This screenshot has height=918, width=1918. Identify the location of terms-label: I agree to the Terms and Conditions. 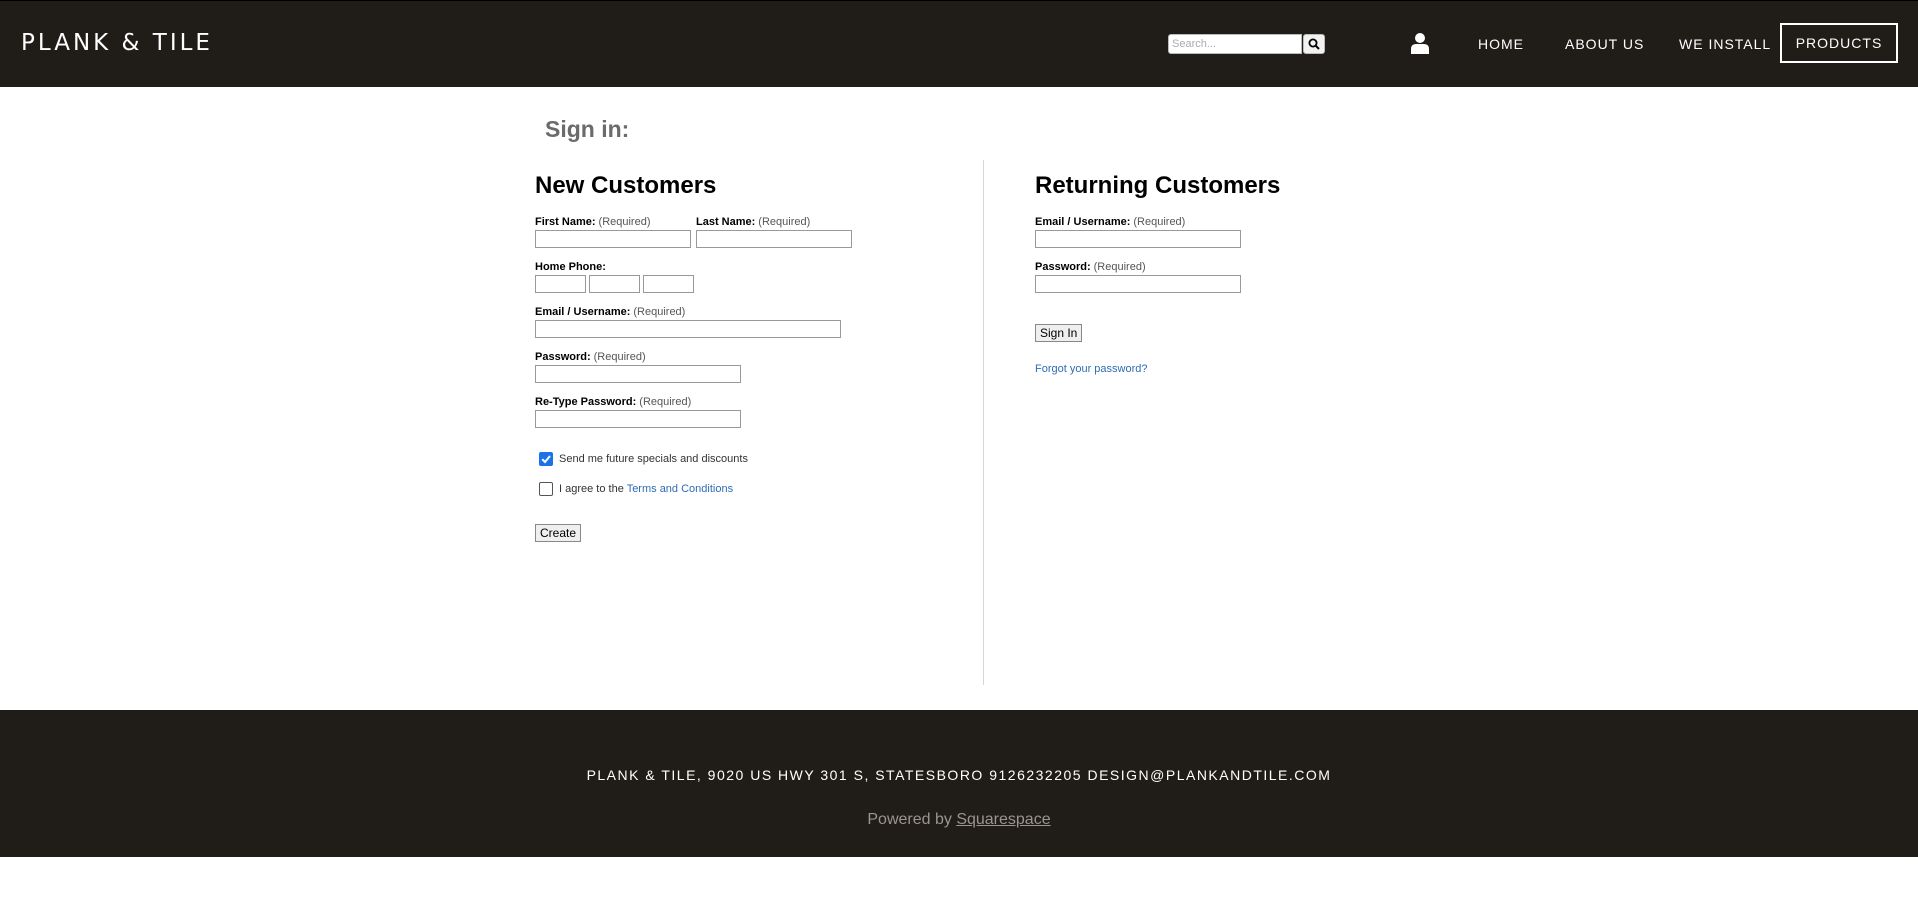
(646, 489).